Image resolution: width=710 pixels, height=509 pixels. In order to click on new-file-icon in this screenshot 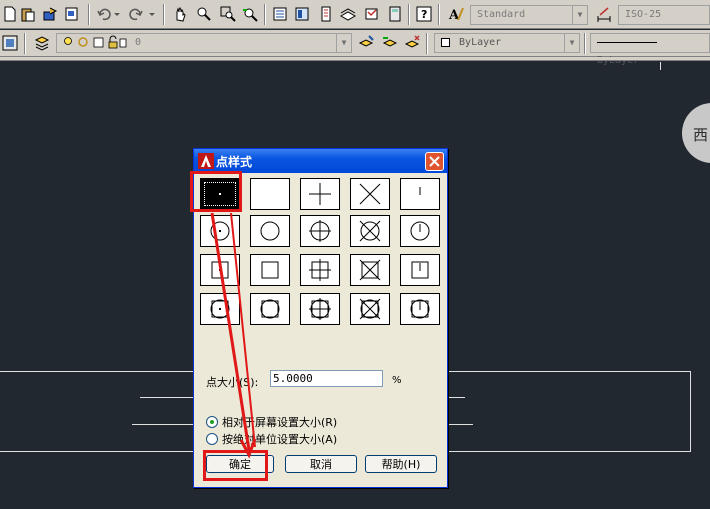, I will do `click(10, 14)`.